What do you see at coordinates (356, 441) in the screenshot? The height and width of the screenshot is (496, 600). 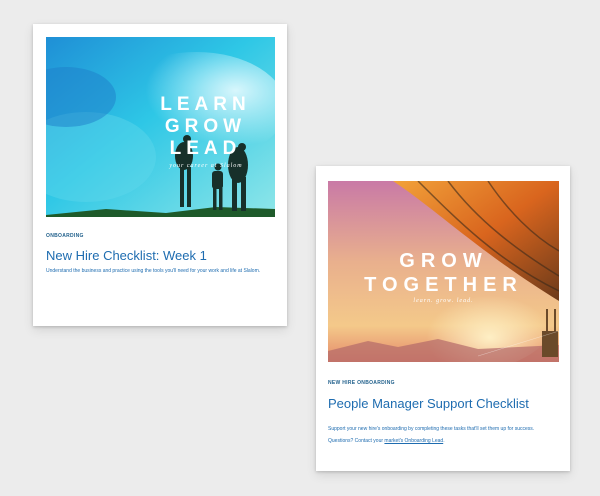 I see `questions-prefix: Questions? Contact your` at bounding box center [356, 441].